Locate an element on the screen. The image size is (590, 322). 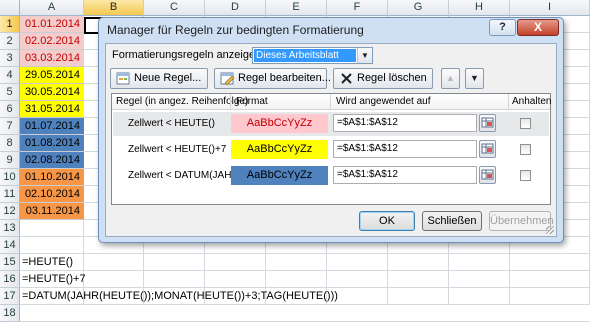
column-header-c: C is located at coordinates (174, 8).